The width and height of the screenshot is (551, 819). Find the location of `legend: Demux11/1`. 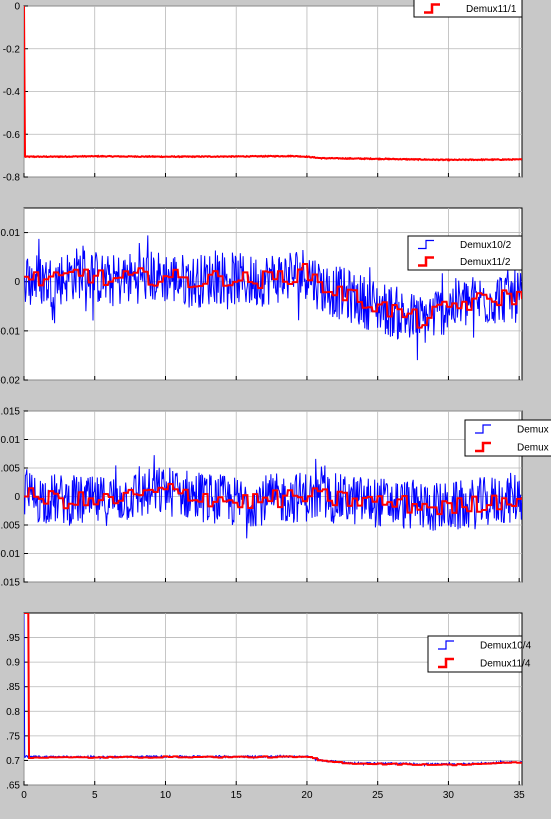

legend: Demux11/1 is located at coordinates (468, 9).